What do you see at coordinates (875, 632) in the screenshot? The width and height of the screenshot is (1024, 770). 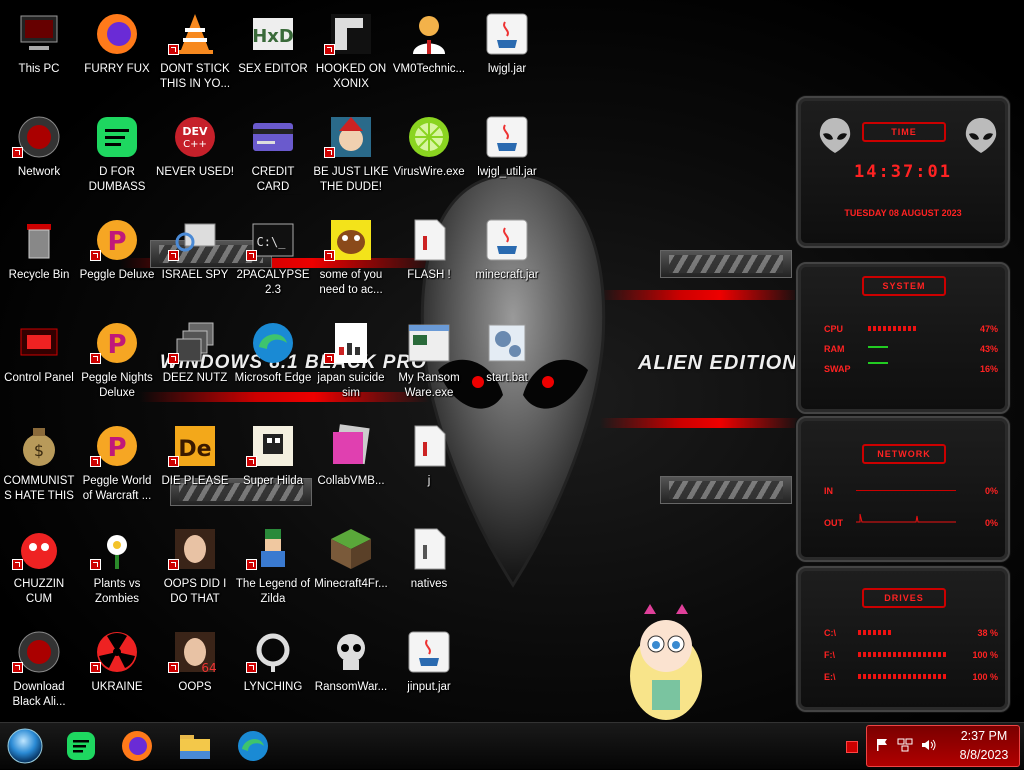 I see `drive-c-bar` at bounding box center [875, 632].